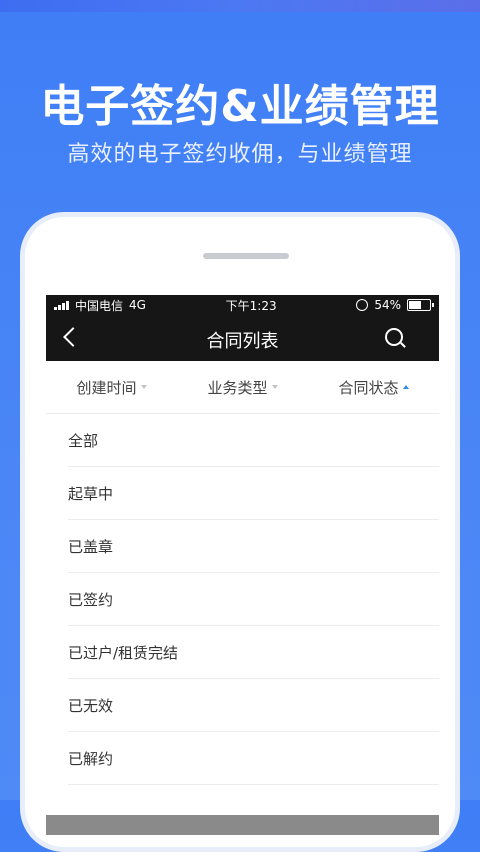 The width and height of the screenshot is (480, 852). Describe the element at coordinates (253, 599) in the screenshot. I see `list-item-signed: 已签约` at that location.